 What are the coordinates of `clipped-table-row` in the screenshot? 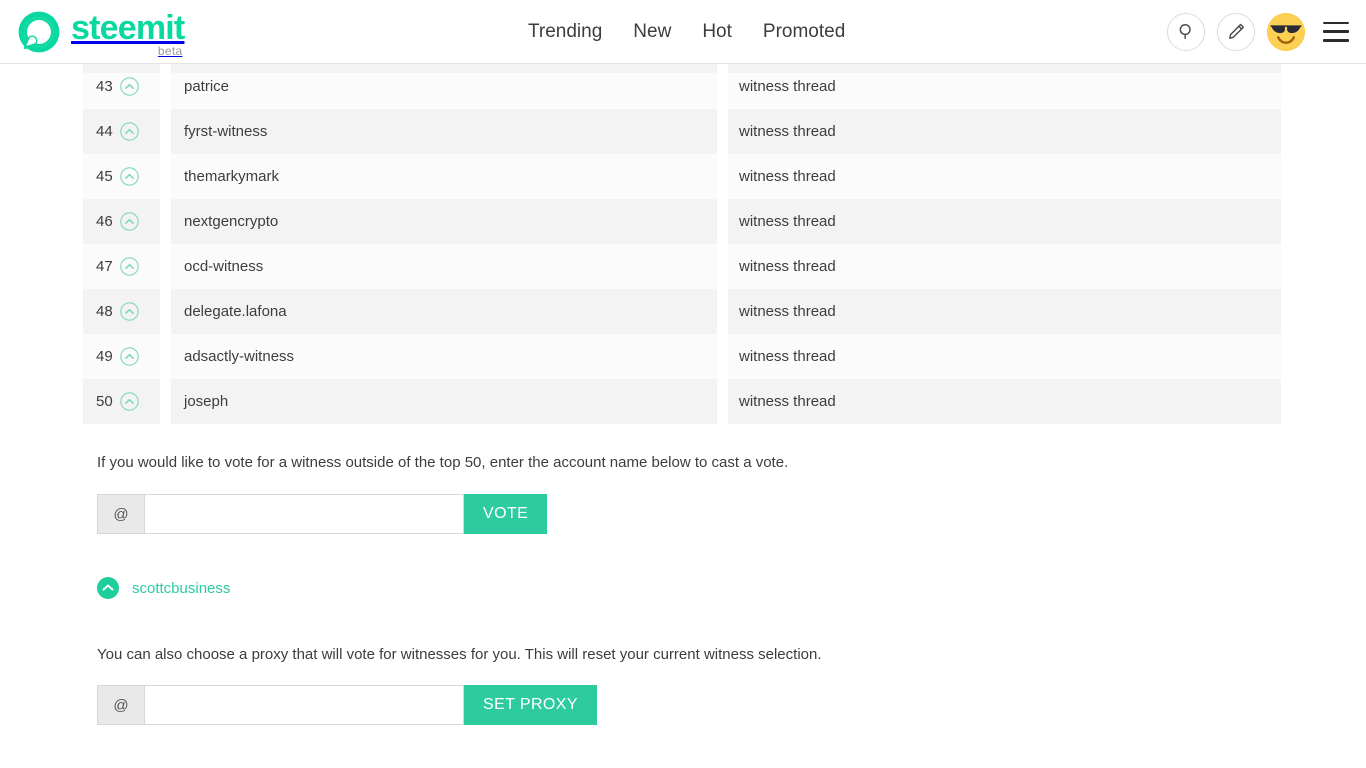 It's located at (682, 68).